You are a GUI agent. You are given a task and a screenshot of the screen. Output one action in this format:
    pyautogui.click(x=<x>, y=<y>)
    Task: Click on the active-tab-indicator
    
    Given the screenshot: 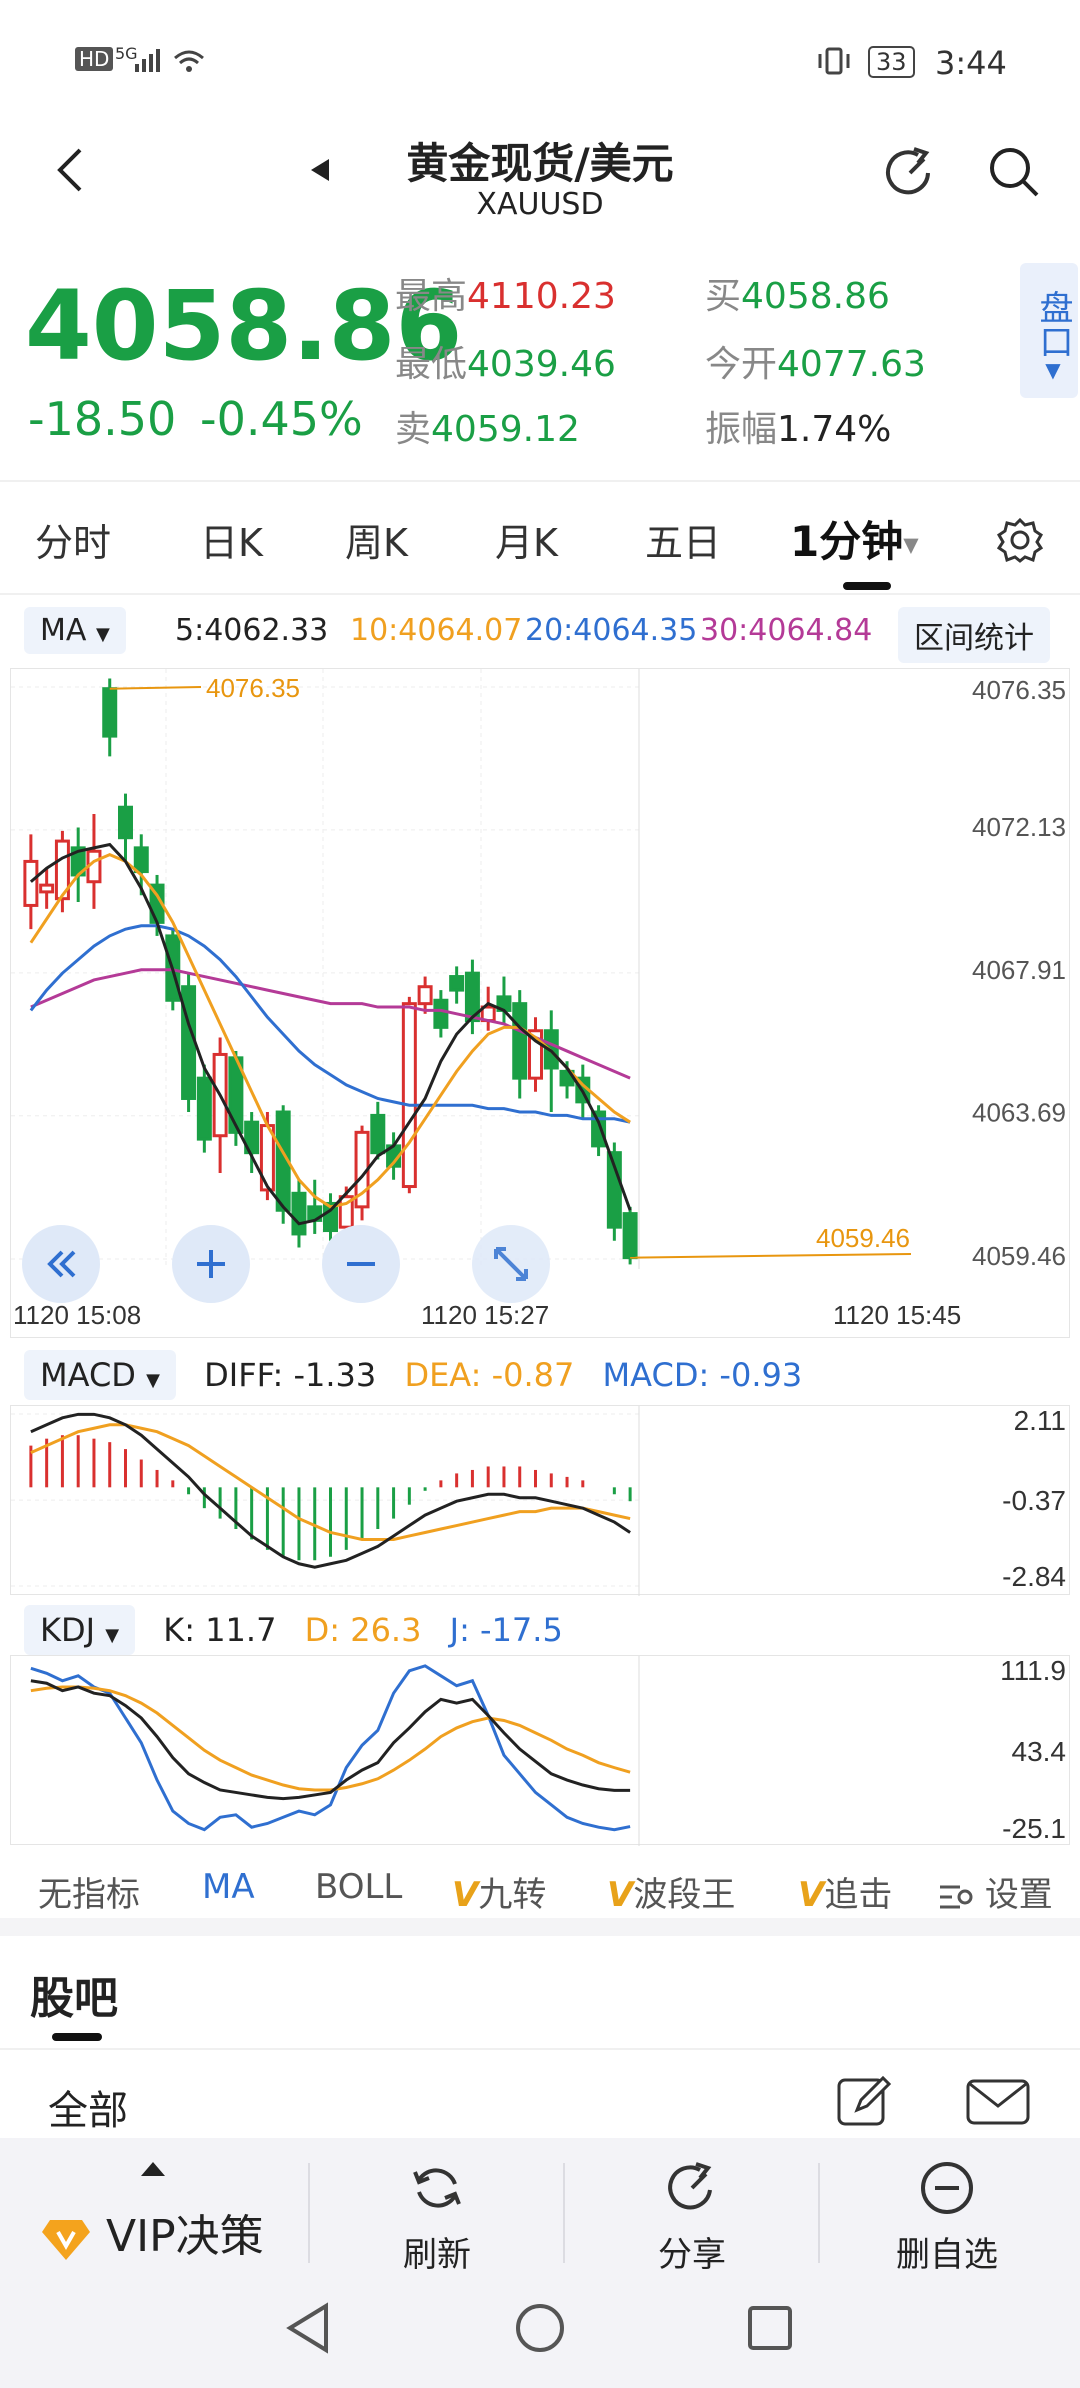 What is the action you would take?
    pyautogui.click(x=867, y=586)
    